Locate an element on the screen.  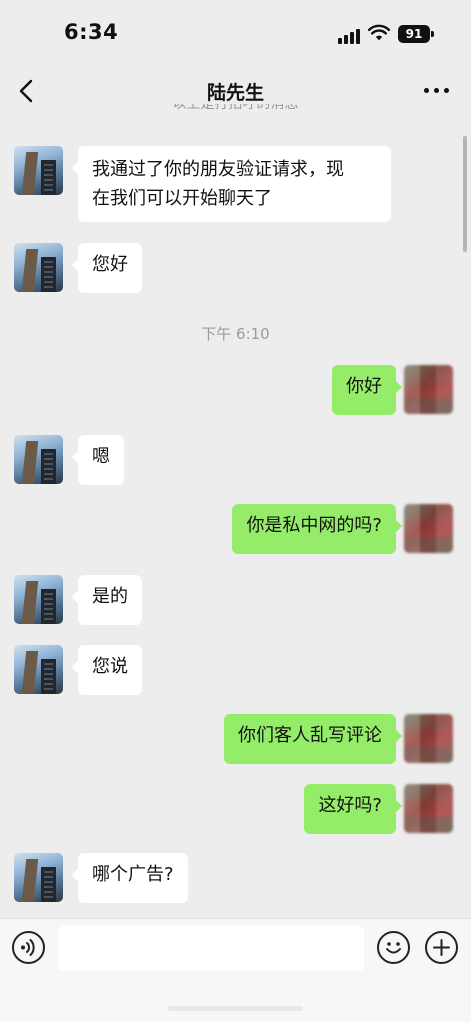
more-options-icon is located at coordinates (437, 91).